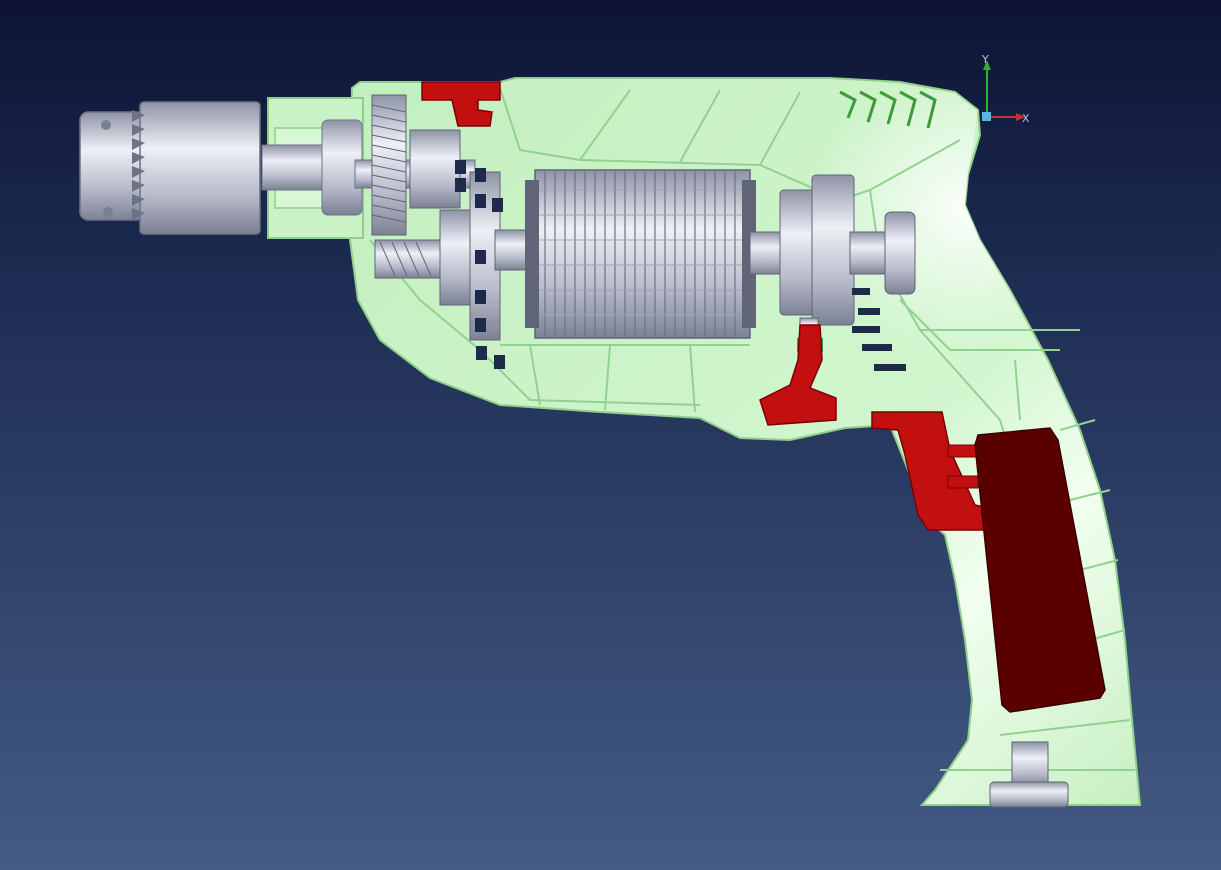  I want to click on spur-gear, so click(389, 165).